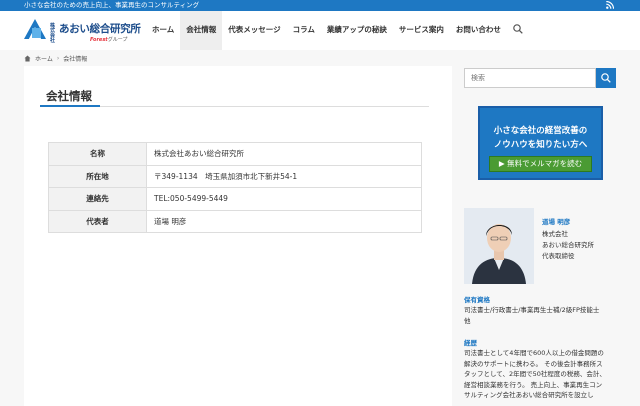 The image size is (640, 406). Describe the element at coordinates (610, 5) in the screenshot. I see `rss-icon` at that location.